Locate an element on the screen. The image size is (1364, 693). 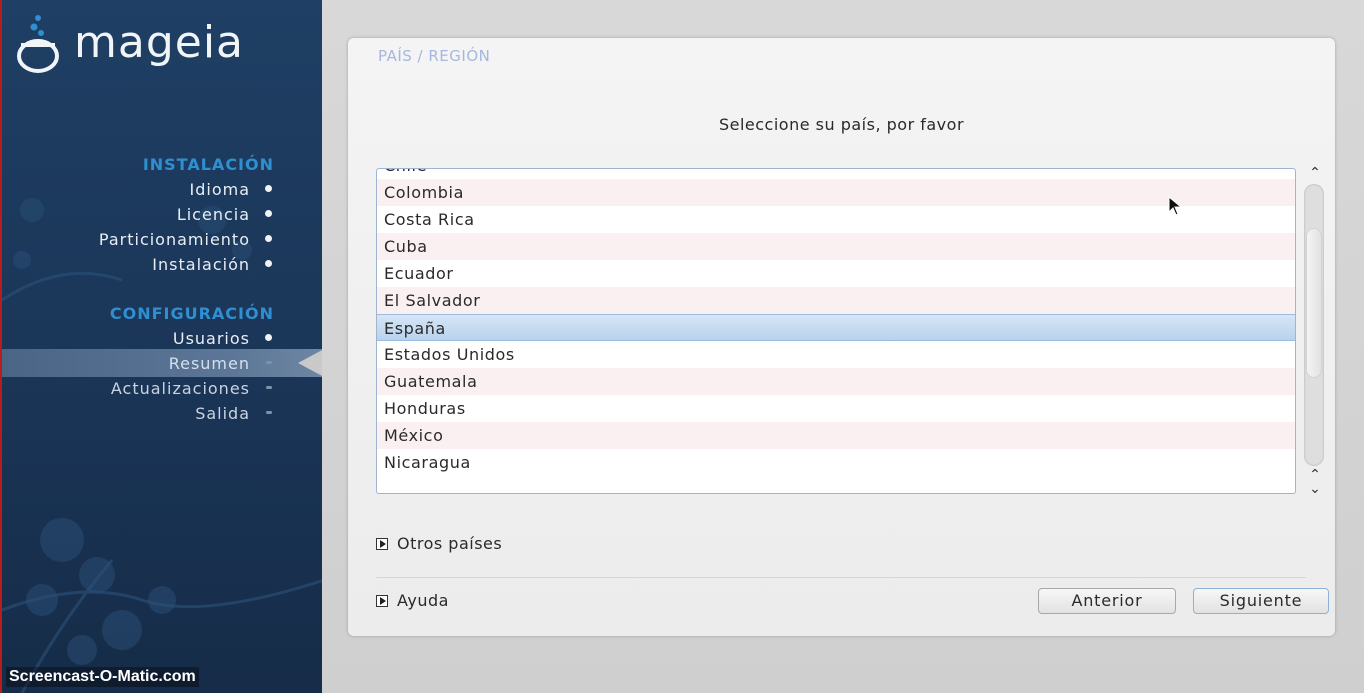
nav-item-particionamiento: Particionamiento is located at coordinates (174, 239).